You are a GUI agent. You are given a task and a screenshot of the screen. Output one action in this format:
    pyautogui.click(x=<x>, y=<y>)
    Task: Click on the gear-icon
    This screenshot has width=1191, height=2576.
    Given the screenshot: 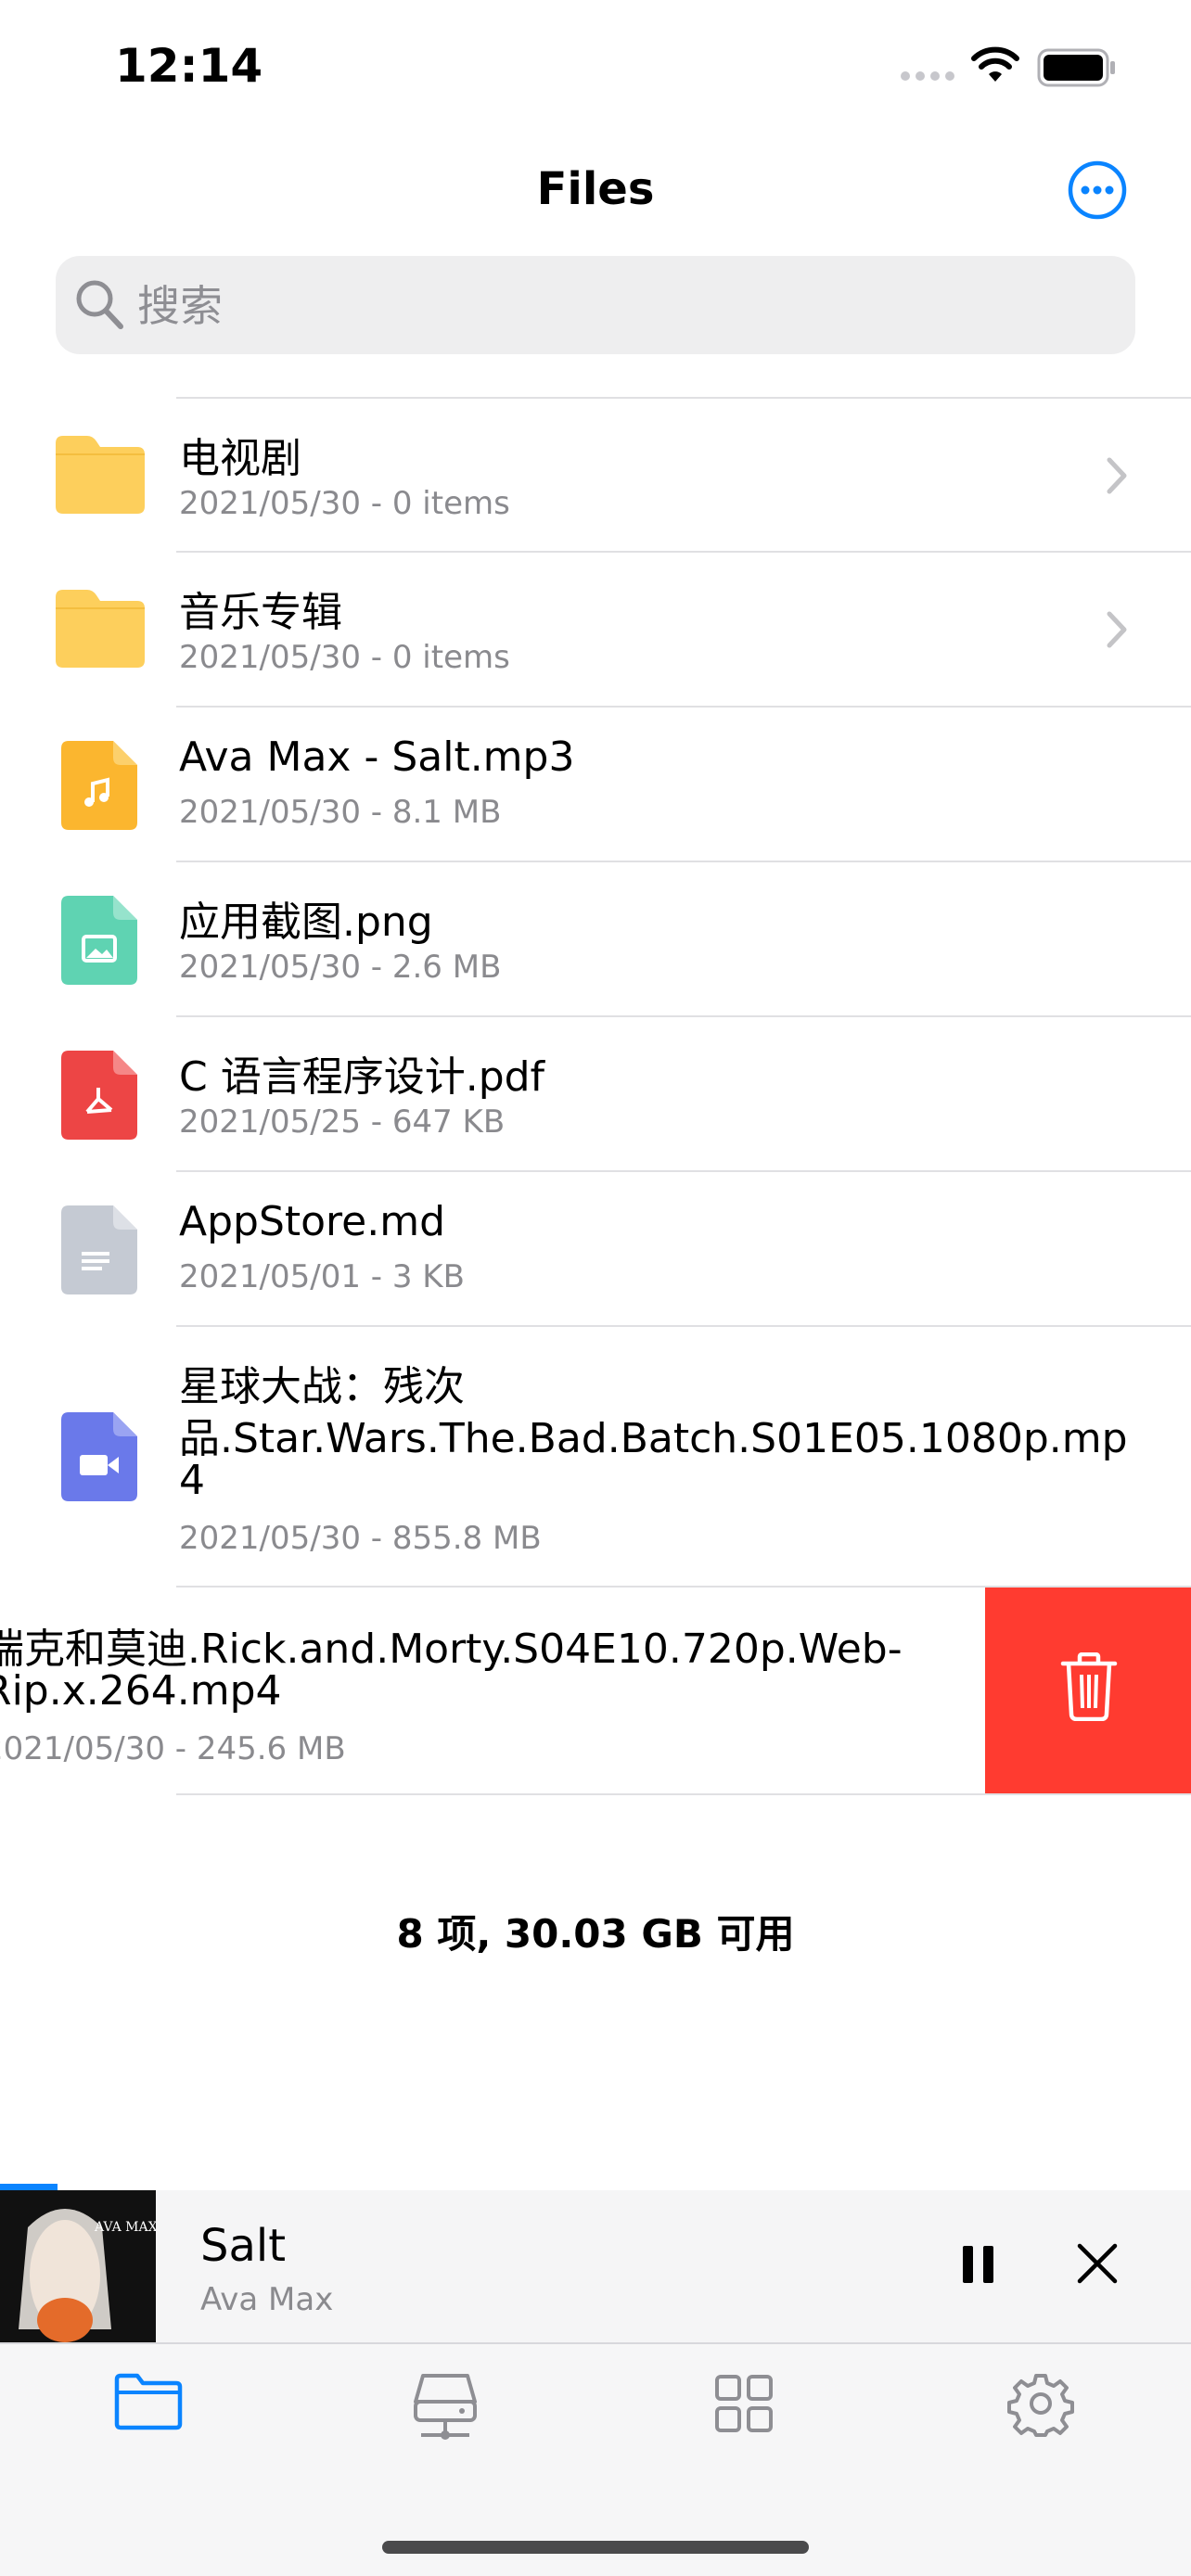 What is the action you would take?
    pyautogui.click(x=1040, y=2406)
    